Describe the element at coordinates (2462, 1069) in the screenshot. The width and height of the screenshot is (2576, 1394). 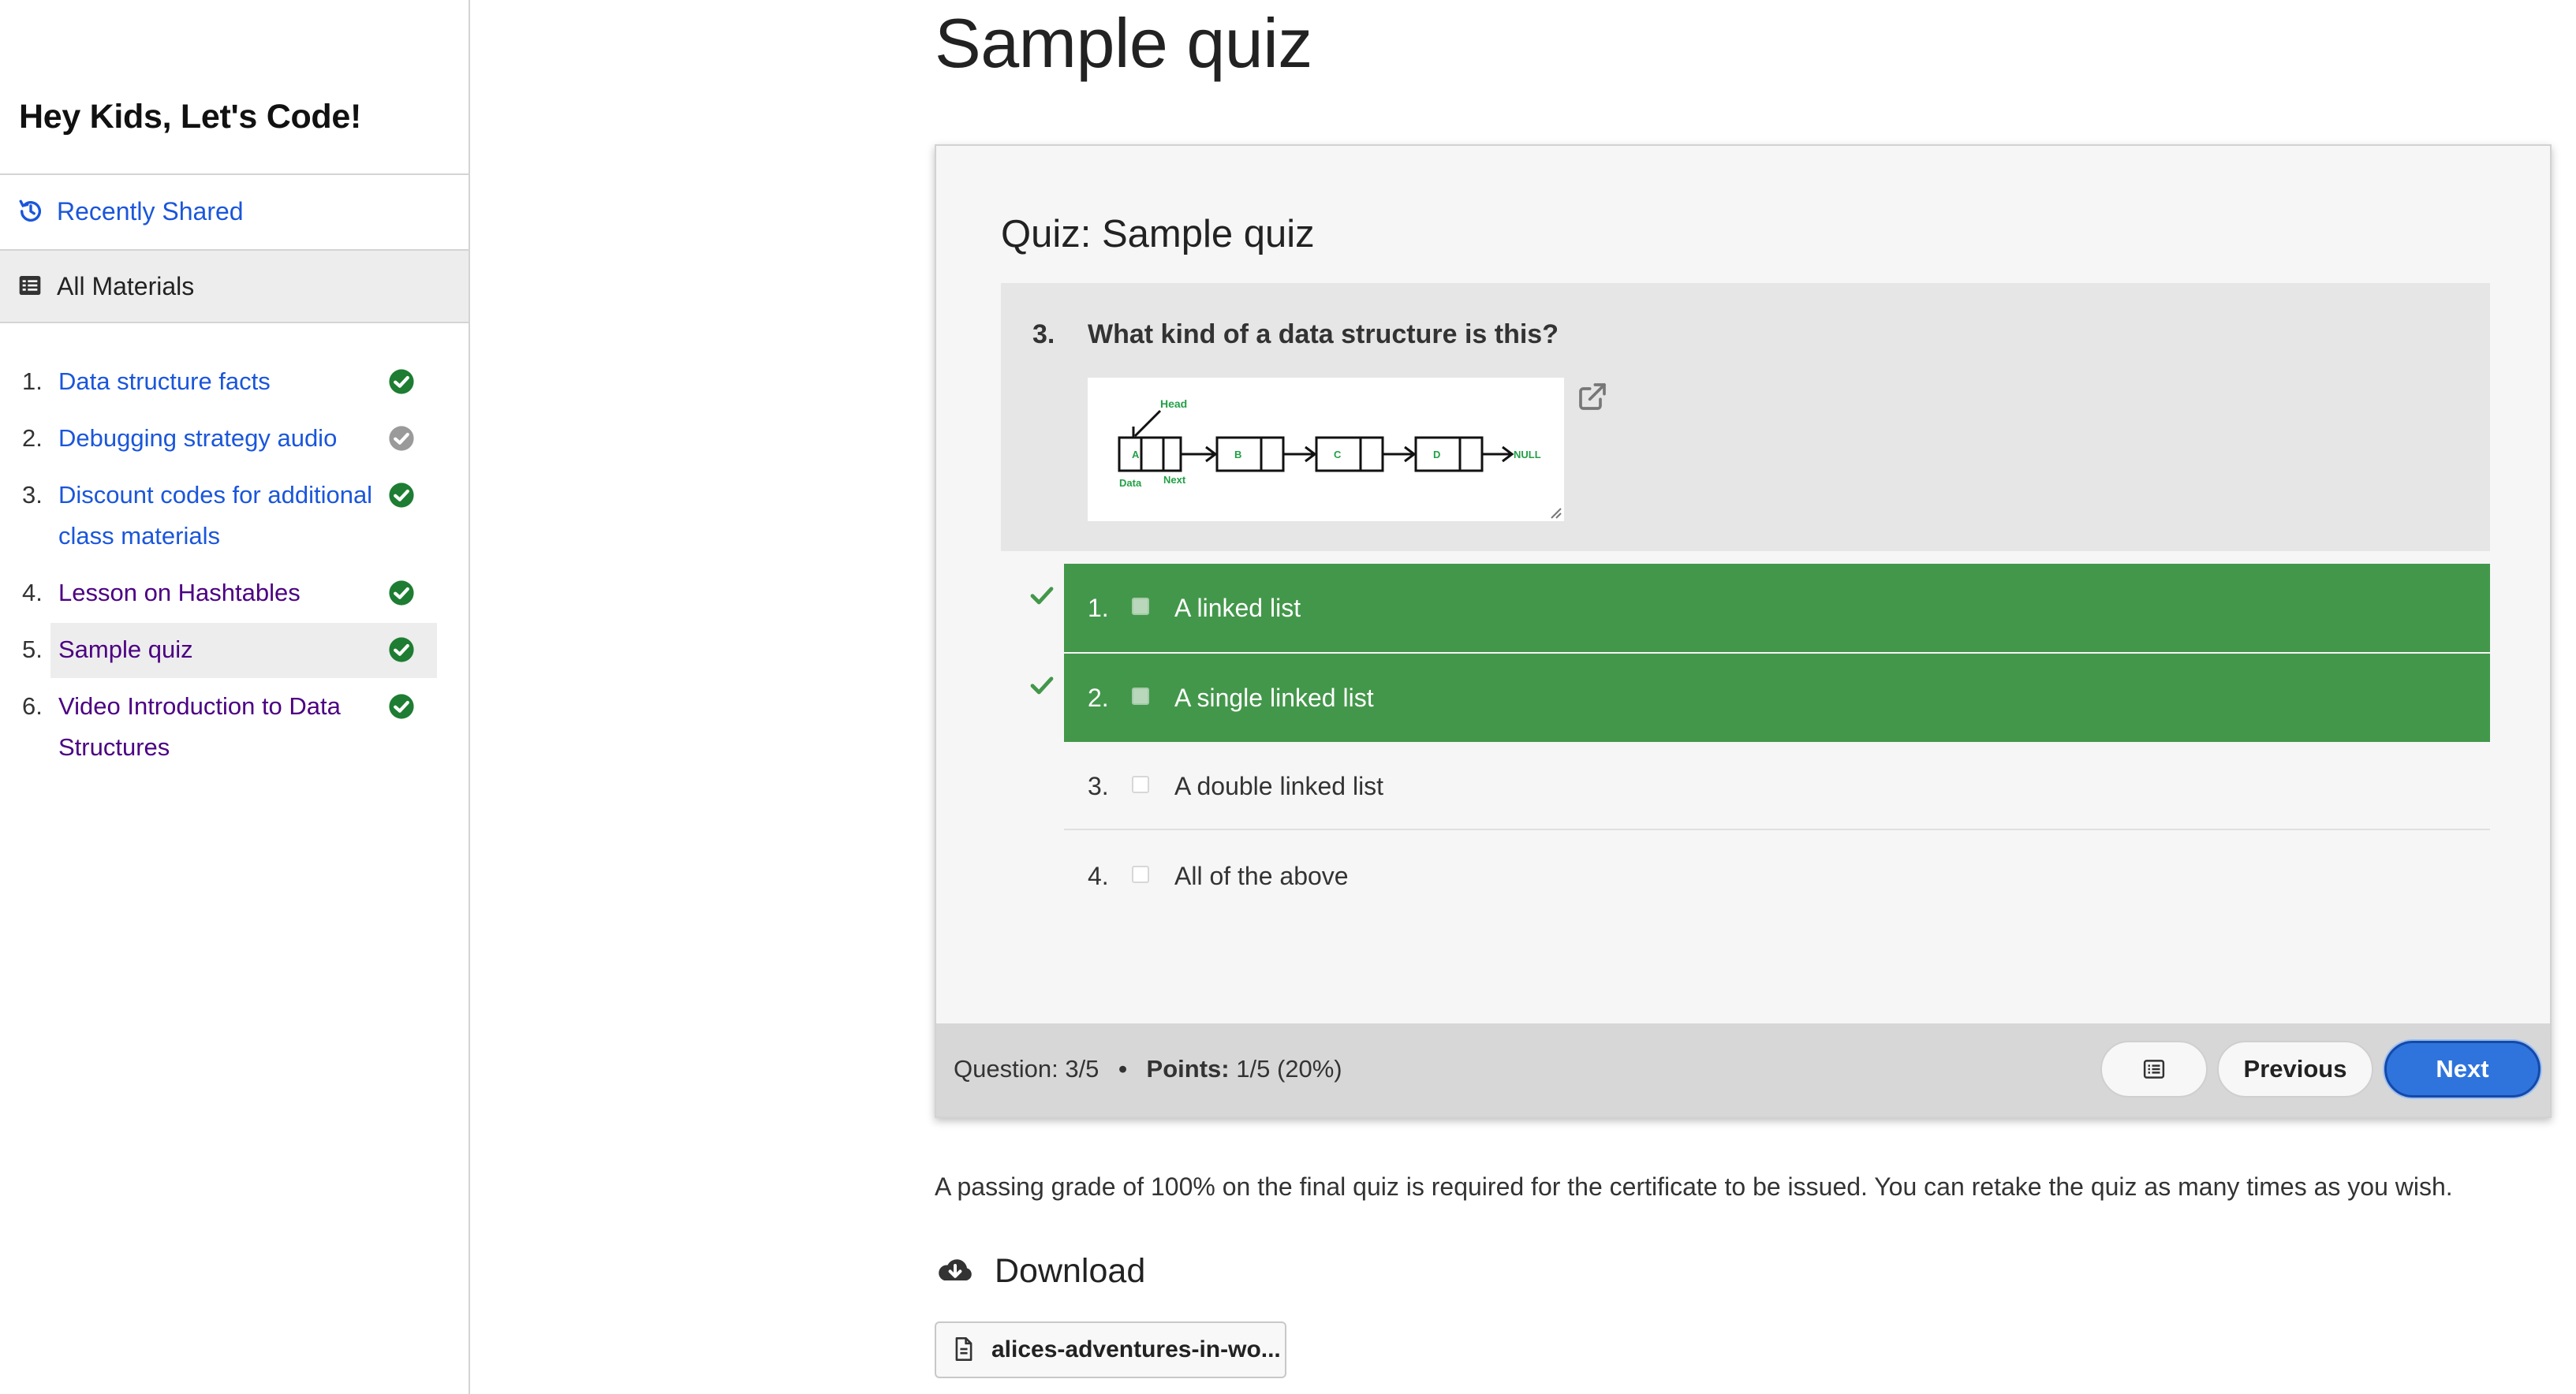
I see `next-button: Next` at that location.